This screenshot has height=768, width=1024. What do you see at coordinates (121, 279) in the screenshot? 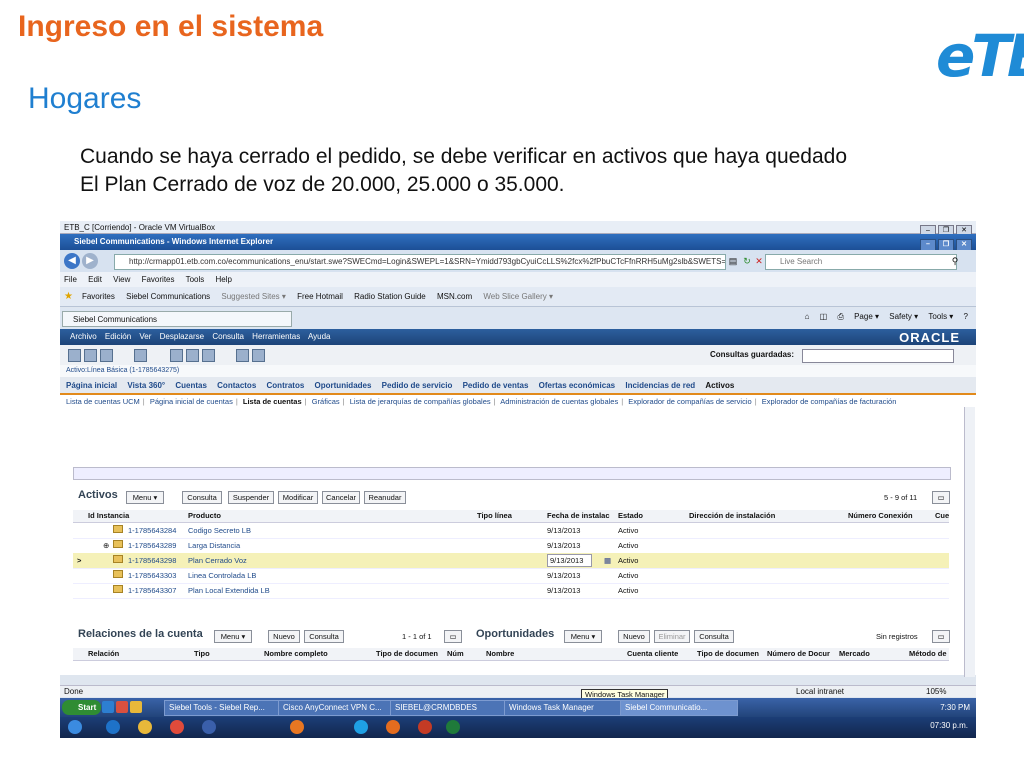
I see `menu-view: View` at bounding box center [121, 279].